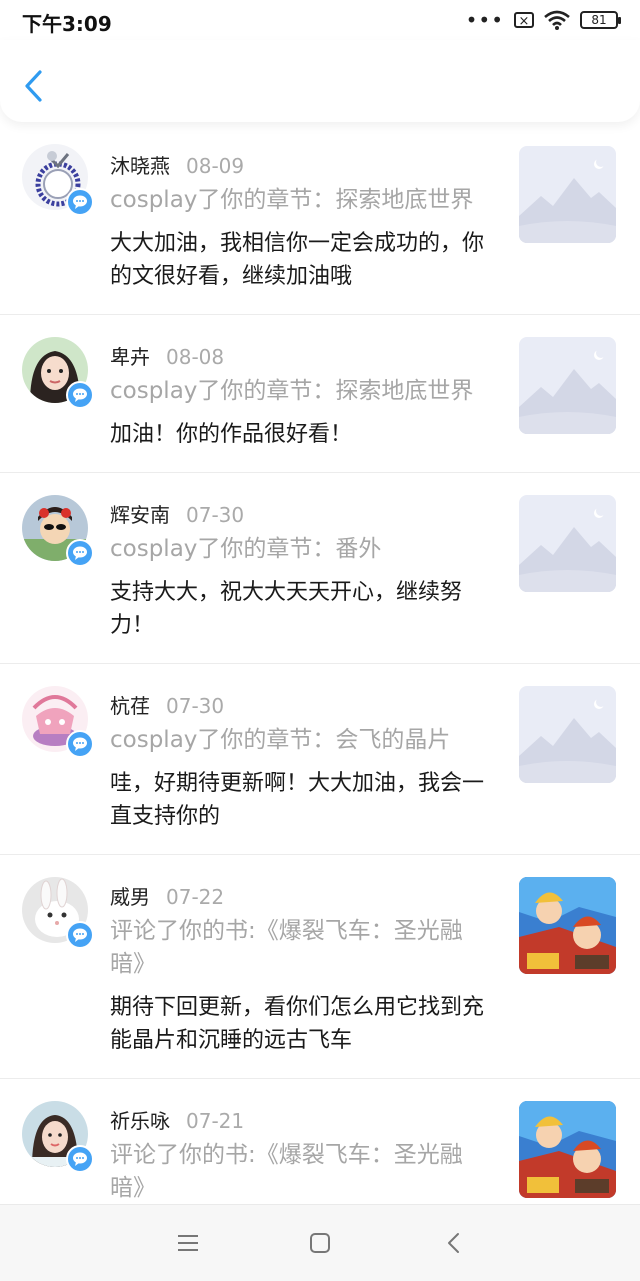 The height and width of the screenshot is (1281, 640). I want to click on message-header: 祈乐咏 07-21, so click(177, 1119).